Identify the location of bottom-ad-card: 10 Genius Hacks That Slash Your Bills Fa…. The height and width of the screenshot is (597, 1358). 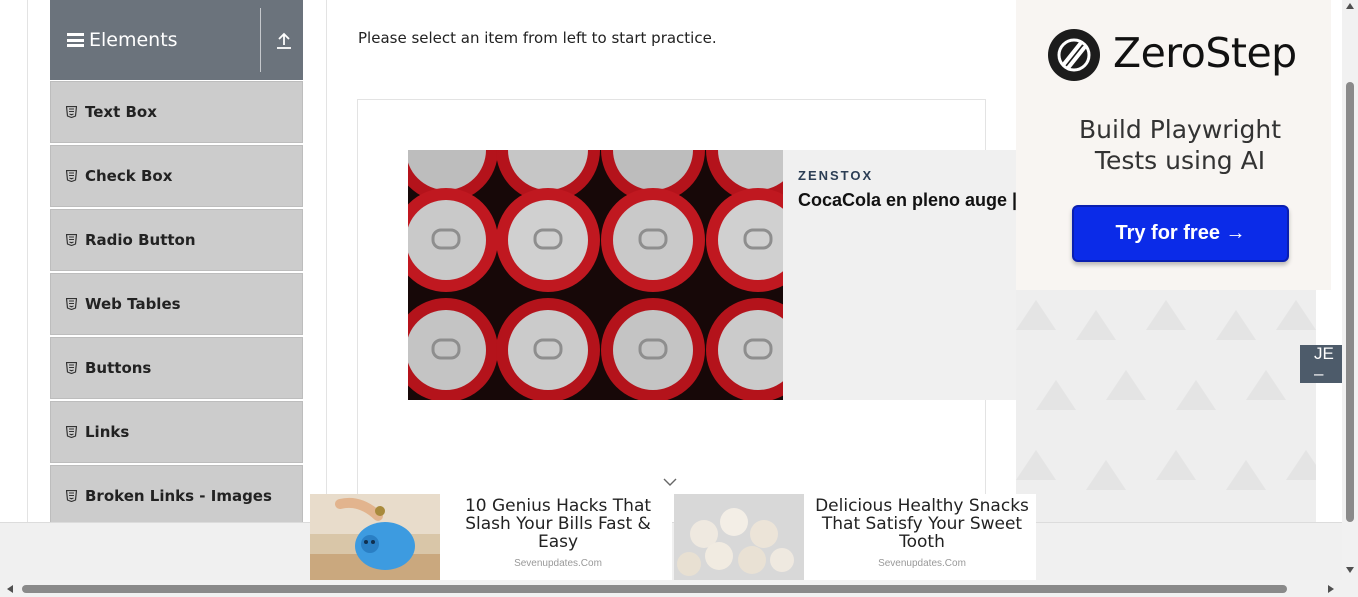
(491, 537).